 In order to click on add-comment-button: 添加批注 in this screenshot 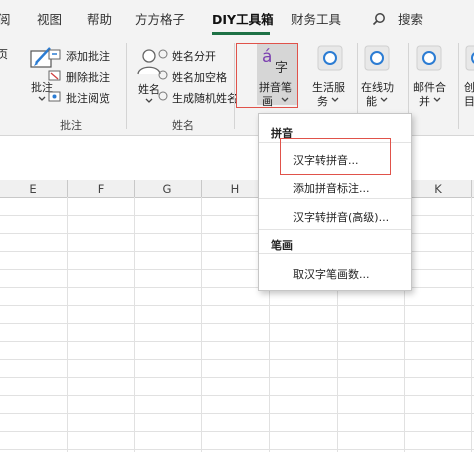, I will do `click(88, 56)`.